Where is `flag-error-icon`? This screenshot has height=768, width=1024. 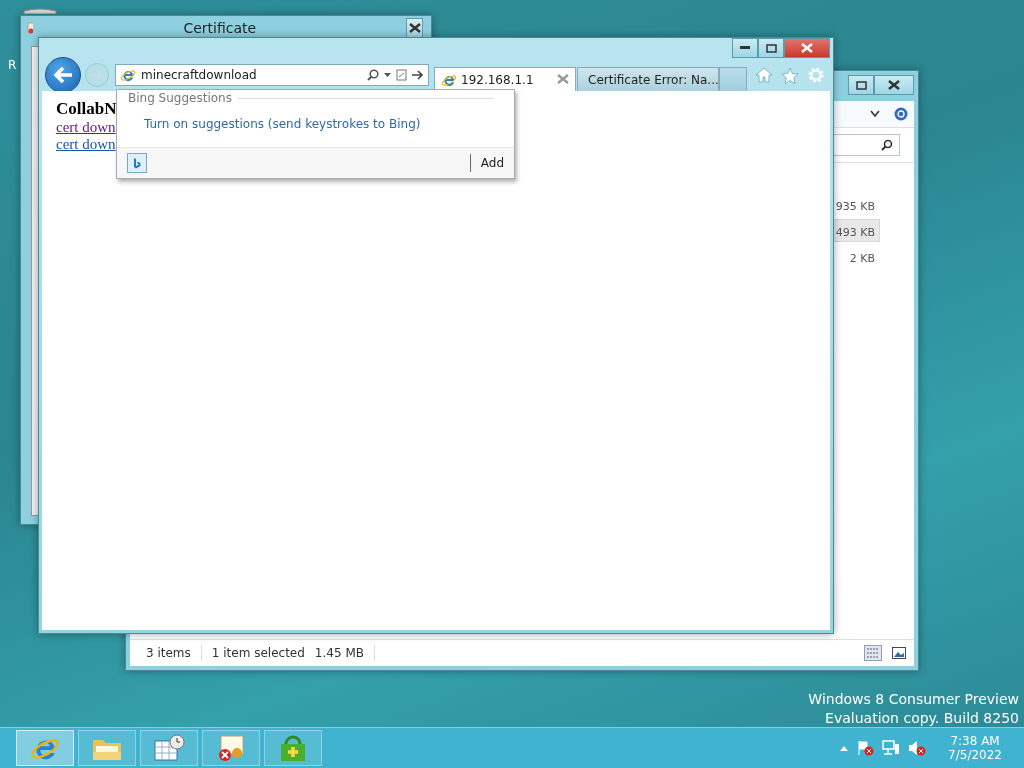 flag-error-icon is located at coordinates (865, 748).